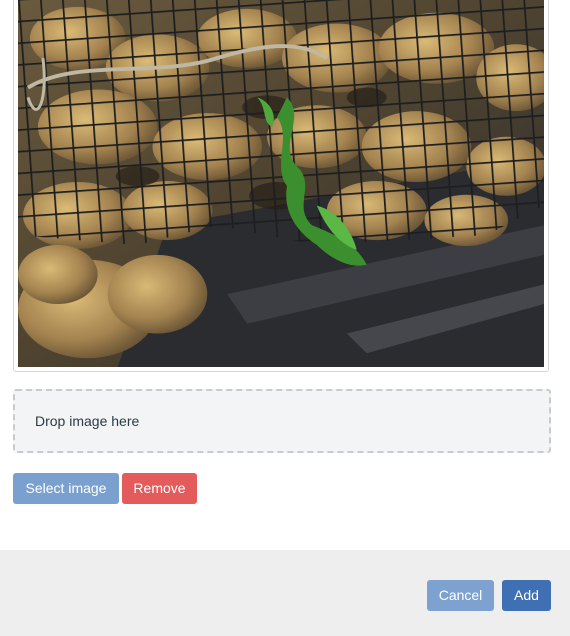 This screenshot has height=636, width=570. What do you see at coordinates (159, 488) in the screenshot?
I see `remove-image-button: Remove` at bounding box center [159, 488].